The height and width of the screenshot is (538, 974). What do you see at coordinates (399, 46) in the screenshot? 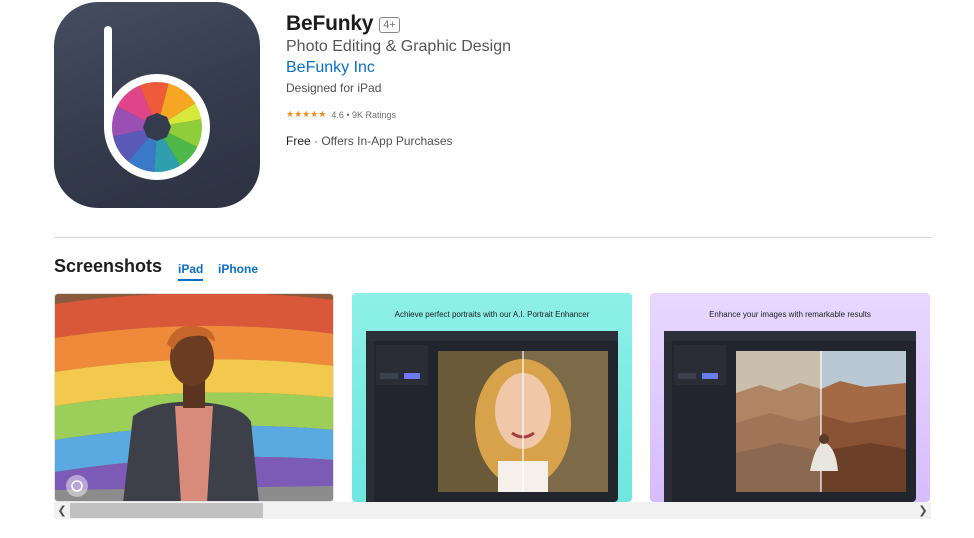
I see `app-subtitle: Photo Editing & Graphic Design` at bounding box center [399, 46].